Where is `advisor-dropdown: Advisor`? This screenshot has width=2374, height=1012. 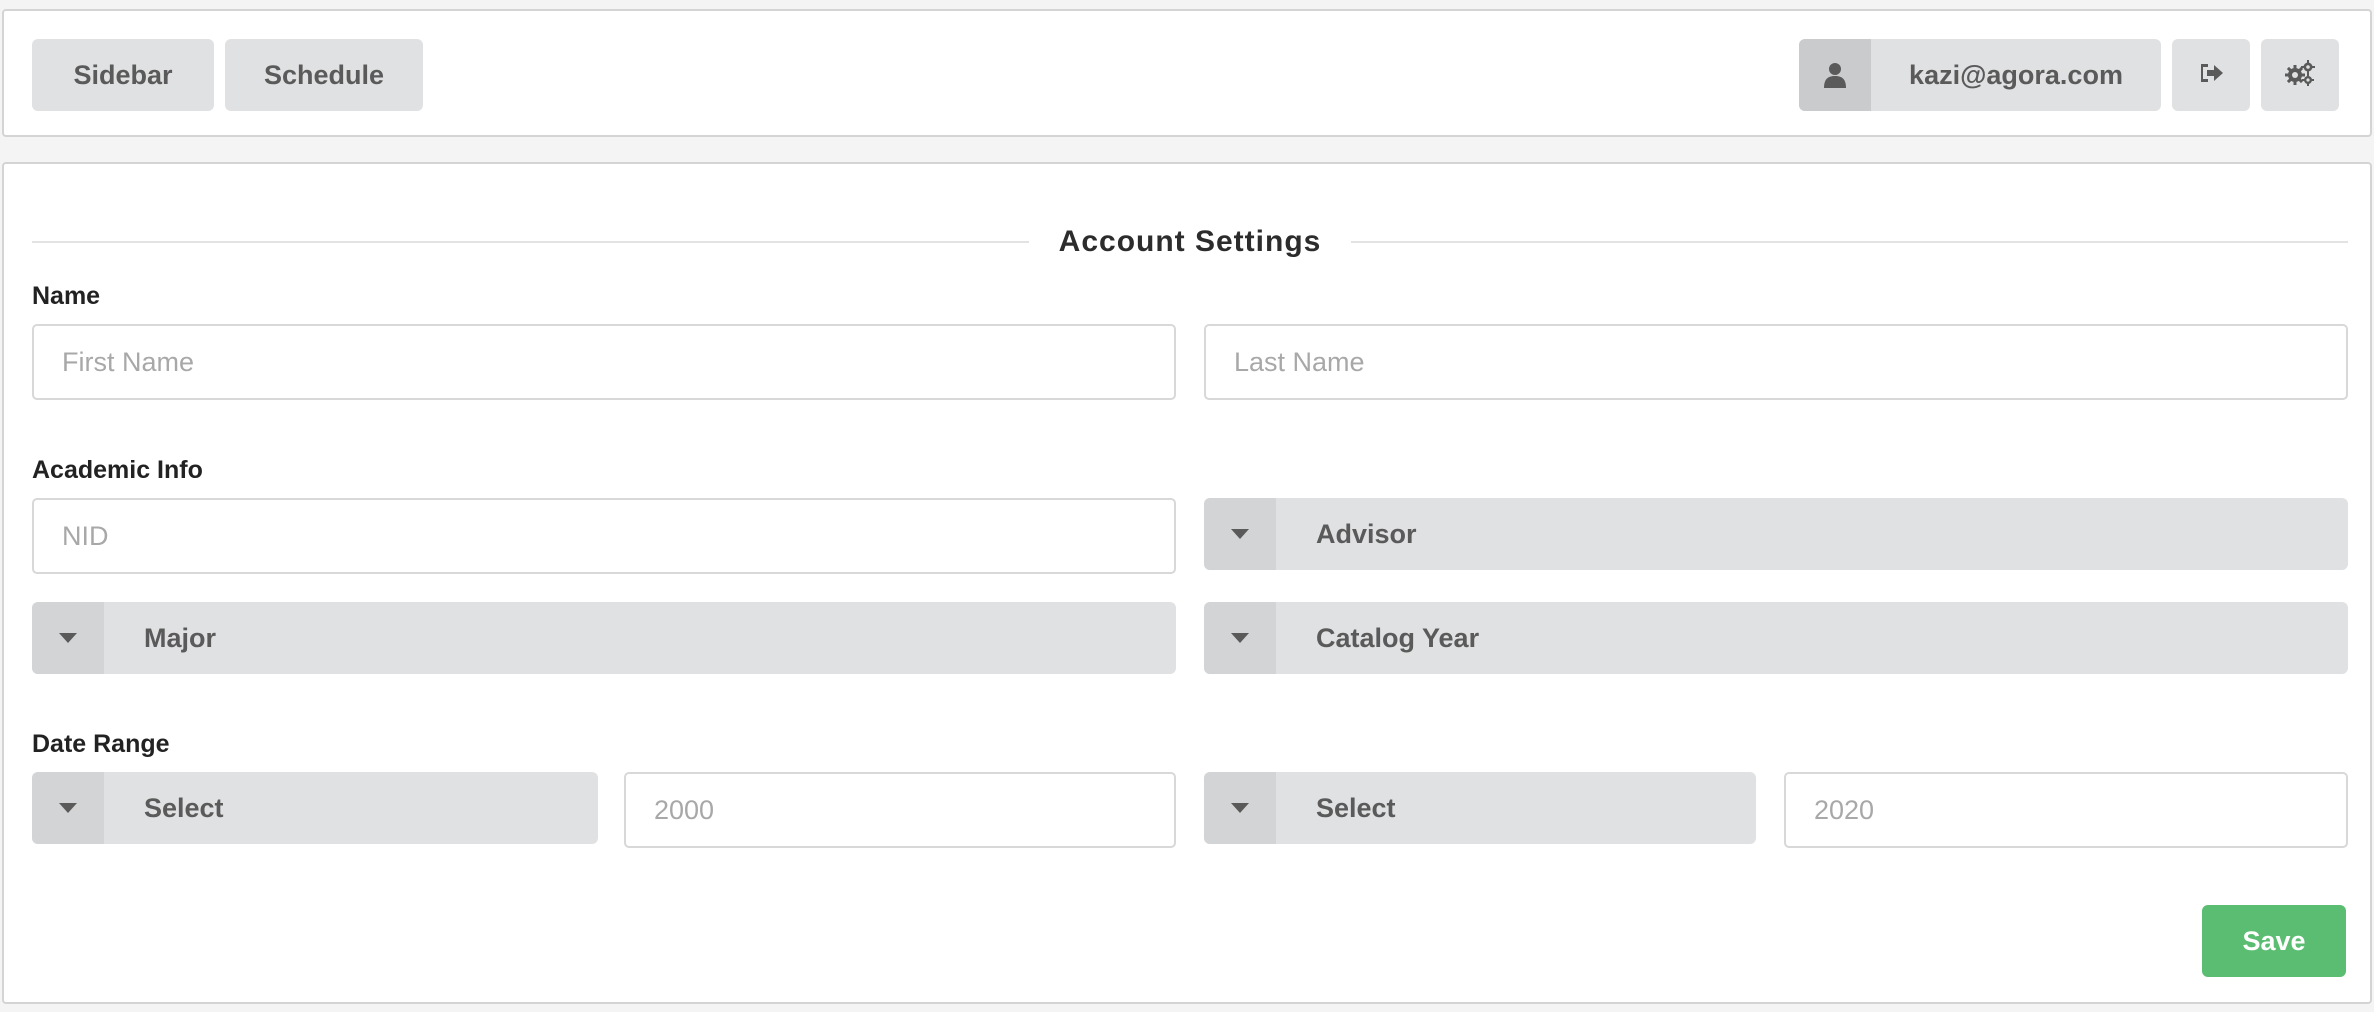
advisor-dropdown: Advisor is located at coordinates (1776, 534).